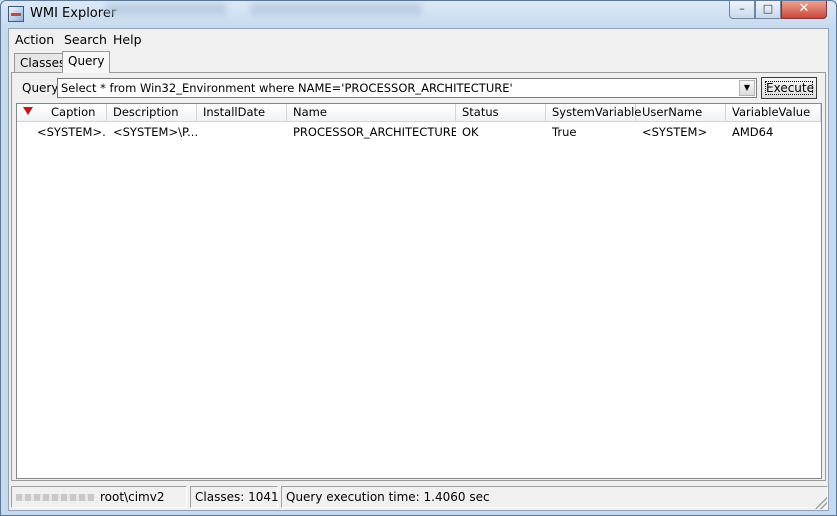 The image size is (837, 516). What do you see at coordinates (593, 112) in the screenshot?
I see `column-header-systemvariable: SystemVariable` at bounding box center [593, 112].